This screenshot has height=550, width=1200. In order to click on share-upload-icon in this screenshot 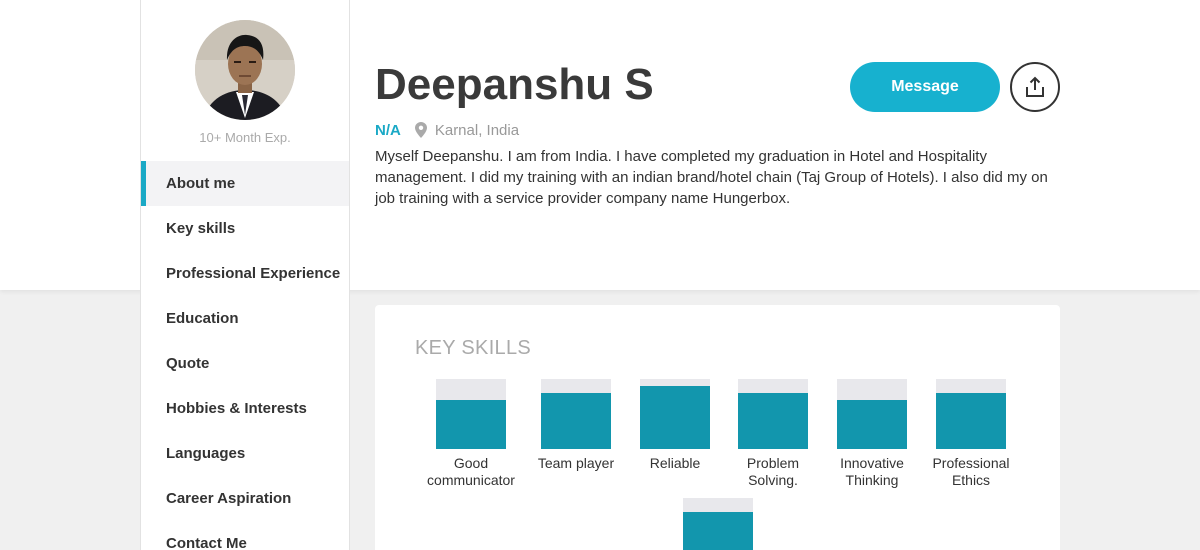, I will do `click(1035, 86)`.